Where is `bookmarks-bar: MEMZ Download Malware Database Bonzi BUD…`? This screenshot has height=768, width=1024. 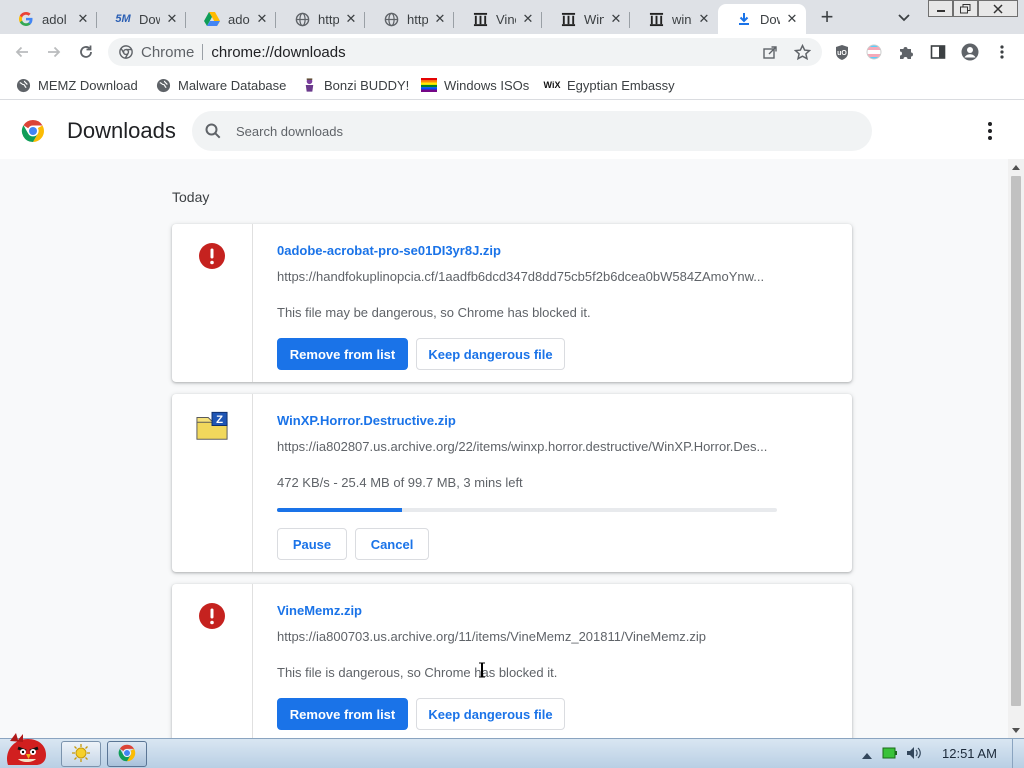
bookmarks-bar: MEMZ Download Malware Database Bonzi BUD… is located at coordinates (512, 85).